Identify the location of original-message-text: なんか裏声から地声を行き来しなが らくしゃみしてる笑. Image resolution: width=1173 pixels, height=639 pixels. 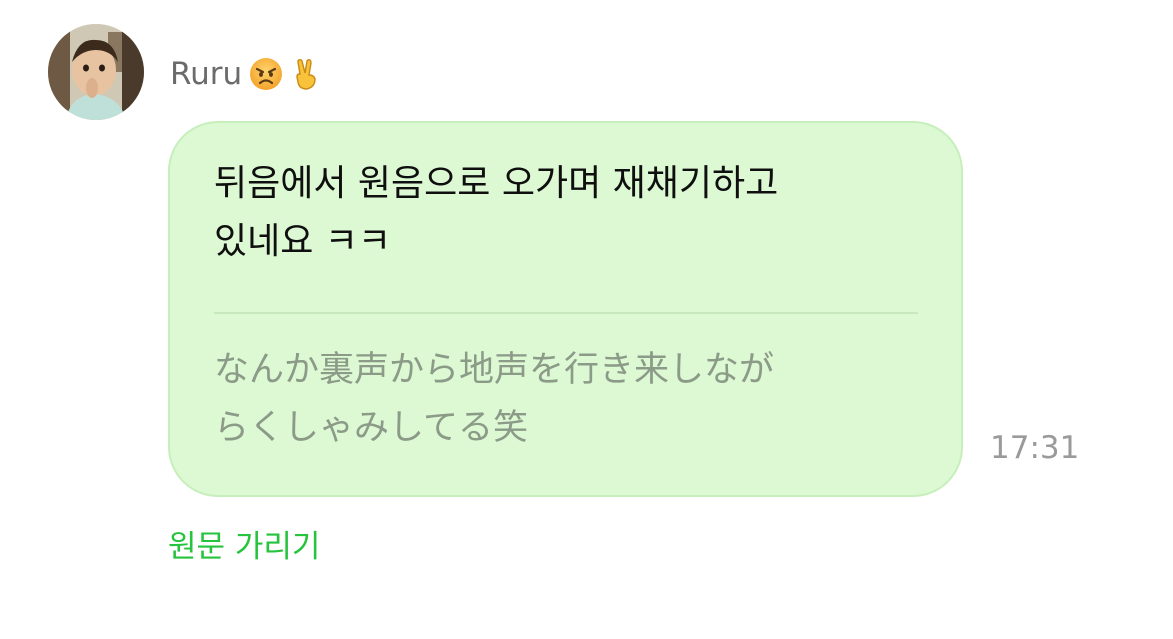
(494, 399).